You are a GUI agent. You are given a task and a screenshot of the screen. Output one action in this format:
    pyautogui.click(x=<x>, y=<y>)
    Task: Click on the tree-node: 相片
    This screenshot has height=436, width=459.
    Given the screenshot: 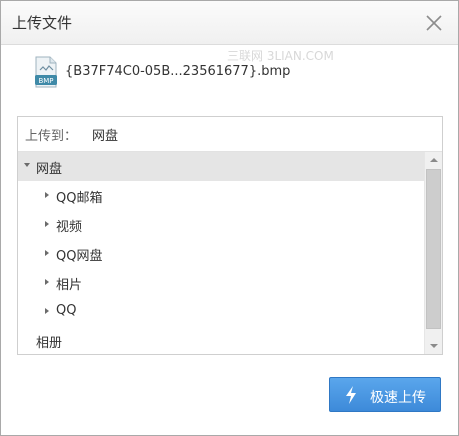 What is the action you would take?
    pyautogui.click(x=221, y=282)
    